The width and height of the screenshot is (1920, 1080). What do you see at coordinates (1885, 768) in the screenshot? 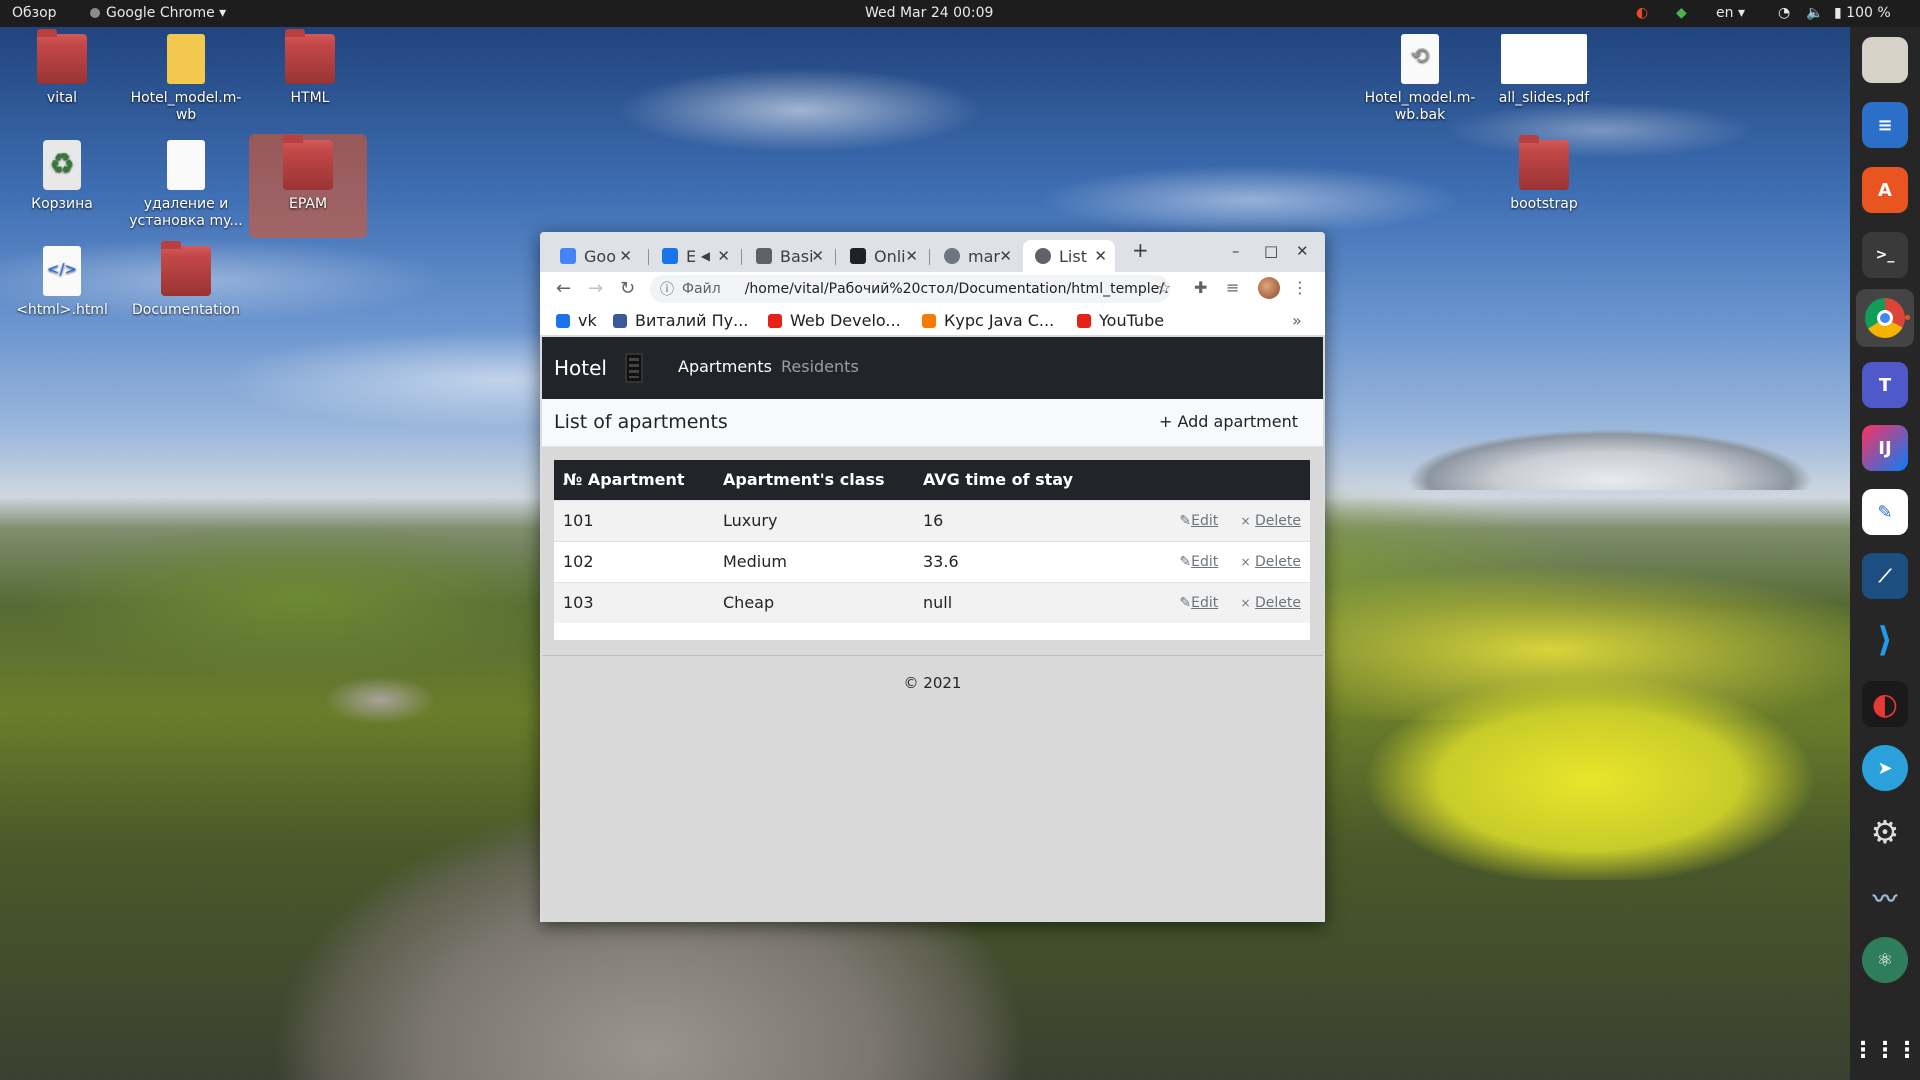
I see `telegram-icon: ➤` at bounding box center [1885, 768].